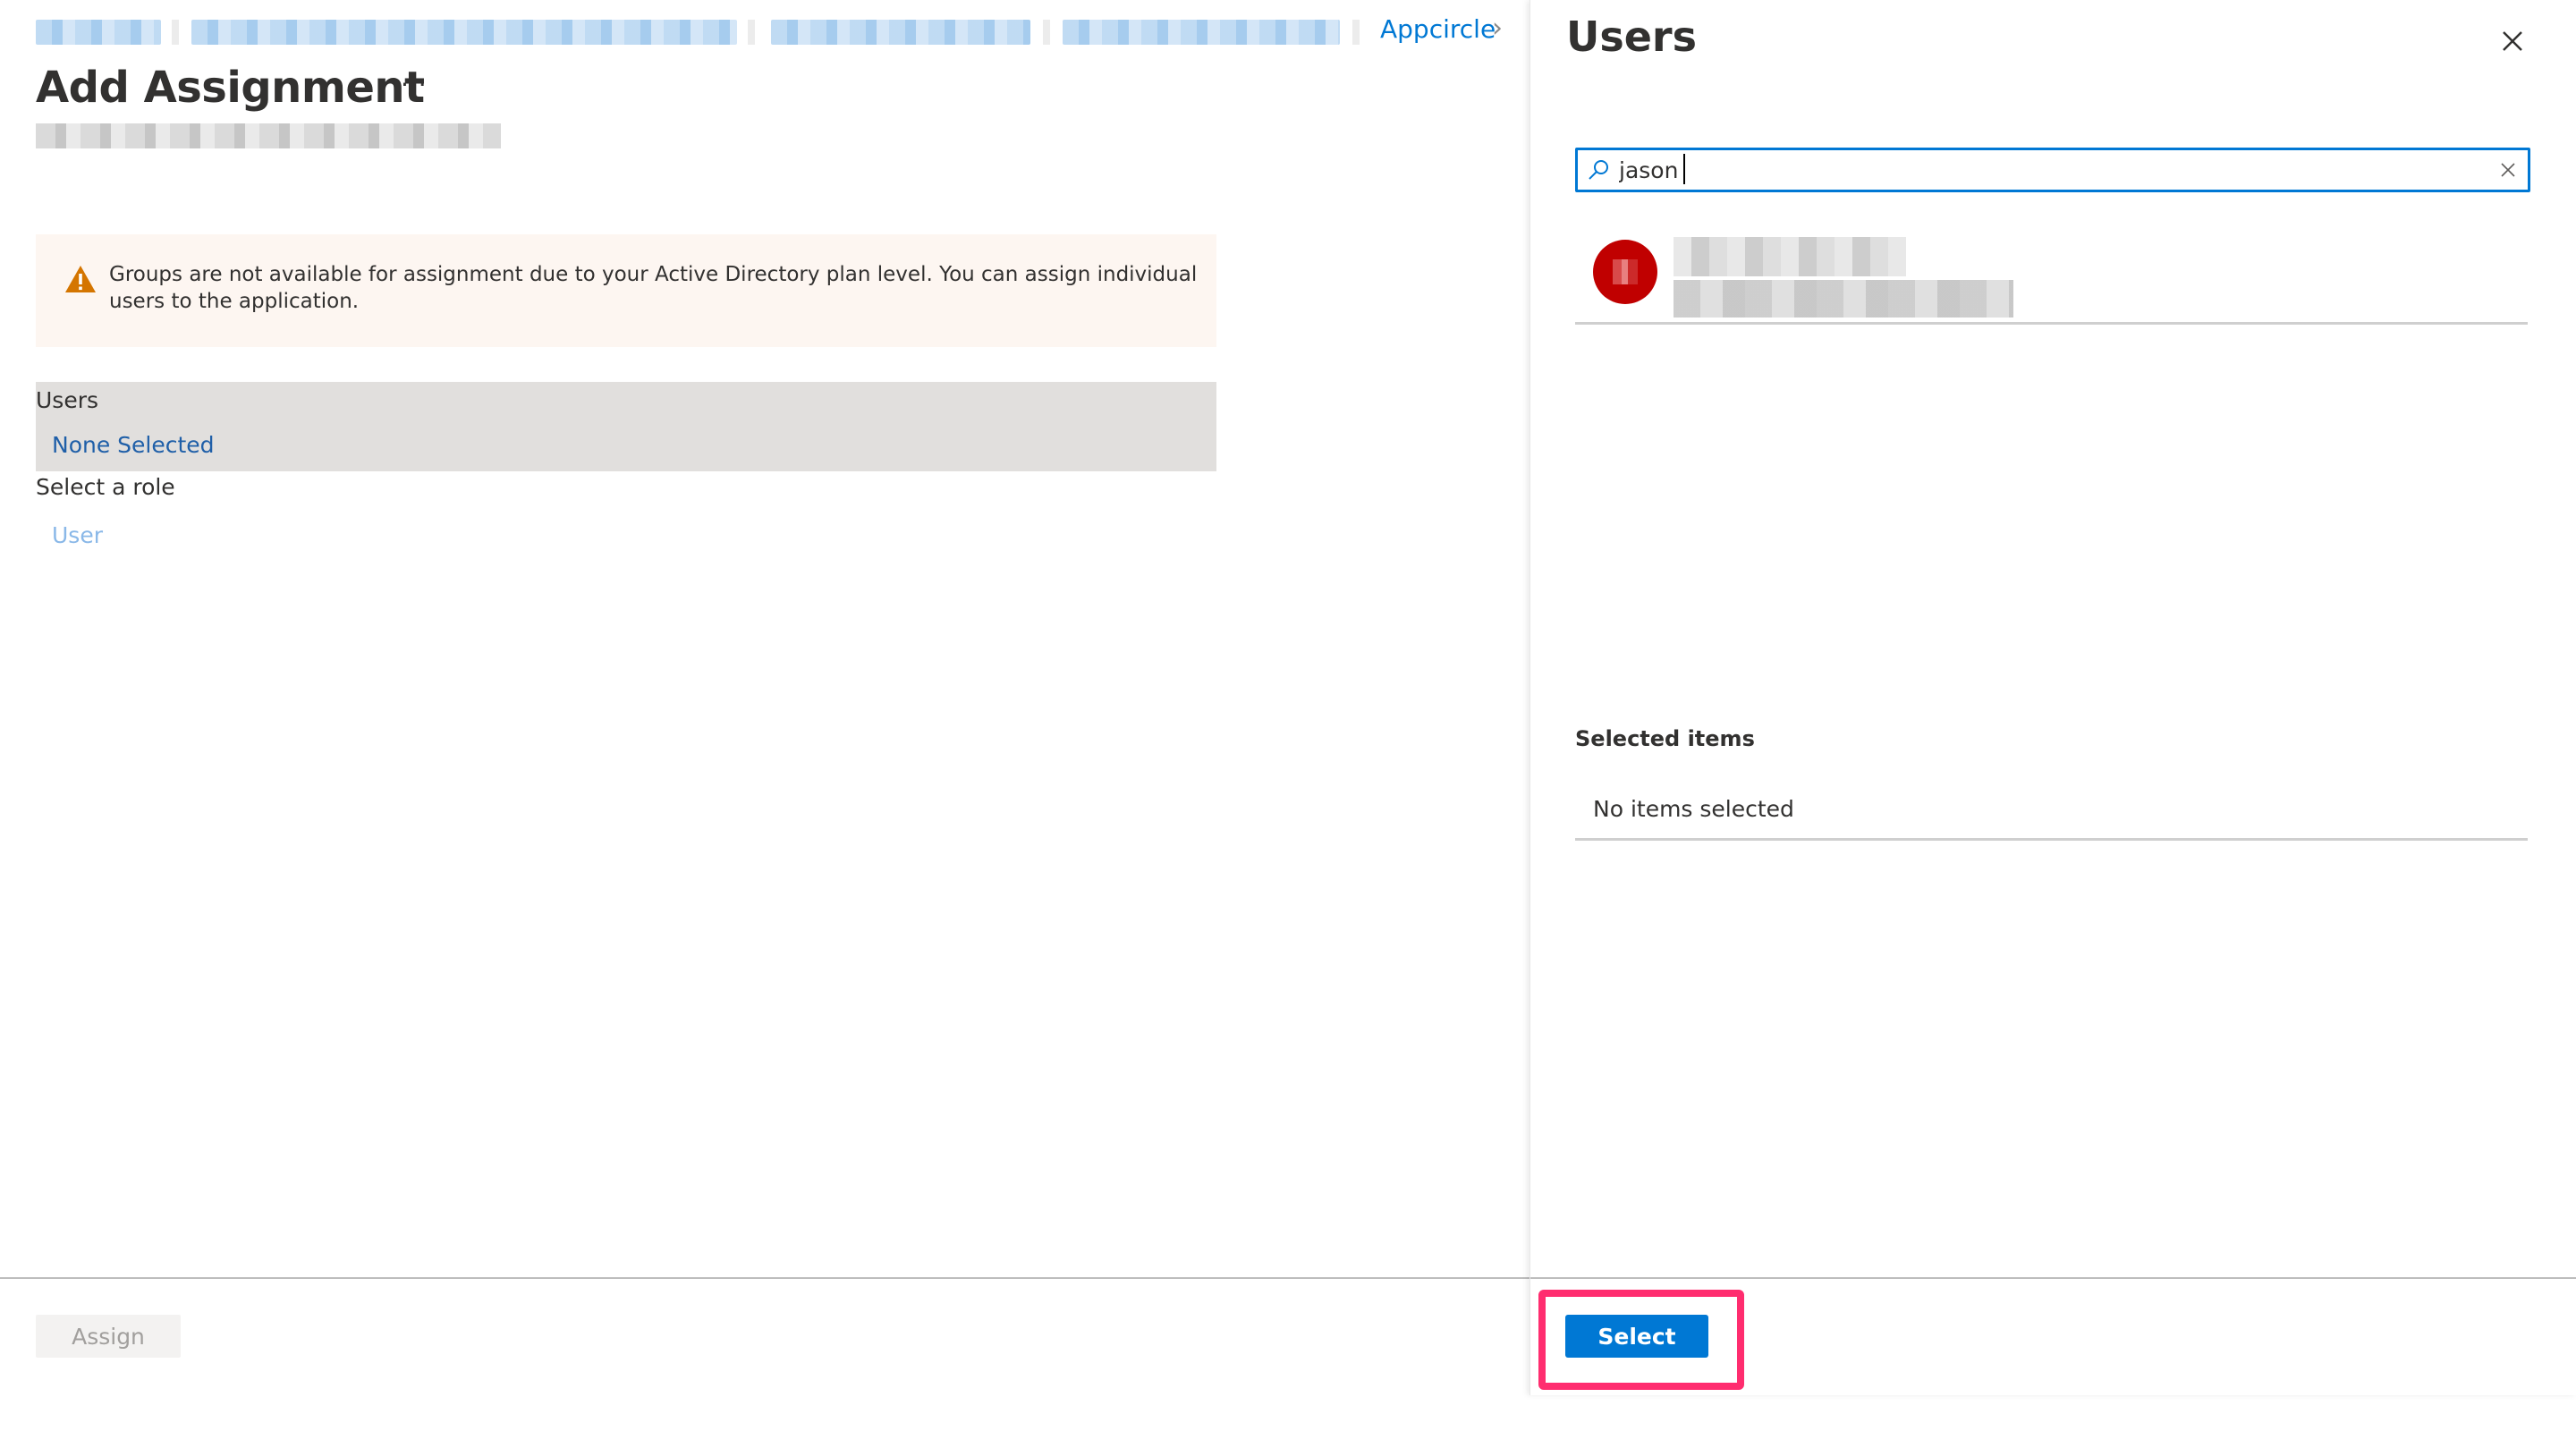  Describe the element at coordinates (230, 88) in the screenshot. I see `page-title: Add Assignment` at that location.